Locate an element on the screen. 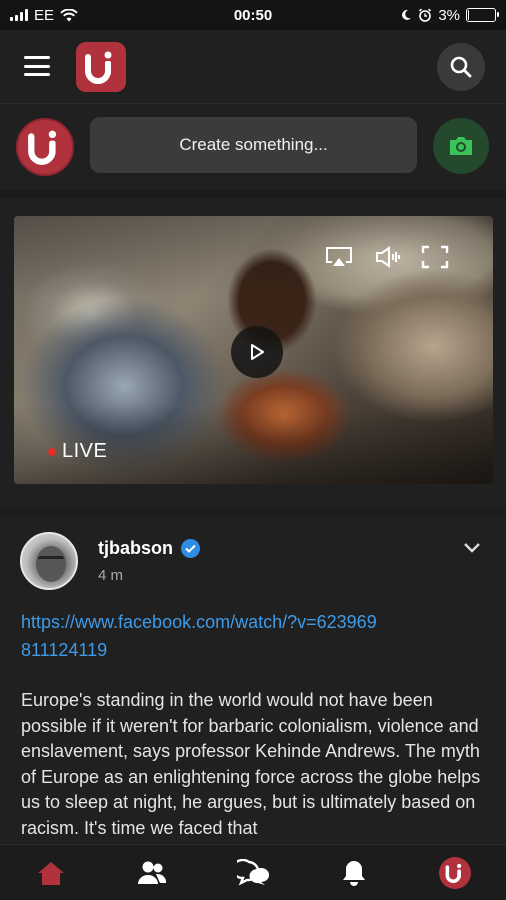 This screenshot has height=900, width=506. nav-friends is located at coordinates (151, 872).